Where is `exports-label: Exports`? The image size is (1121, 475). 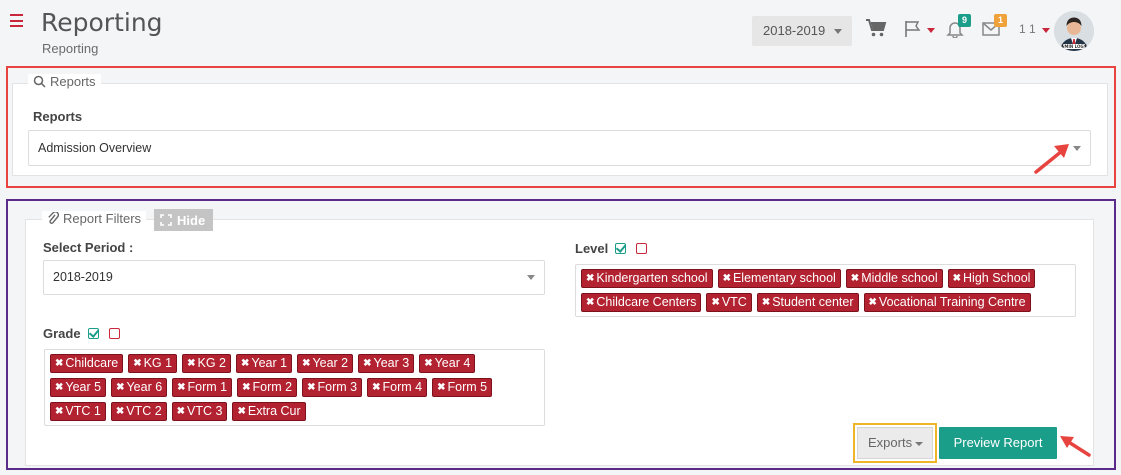 exports-label: Exports is located at coordinates (890, 442).